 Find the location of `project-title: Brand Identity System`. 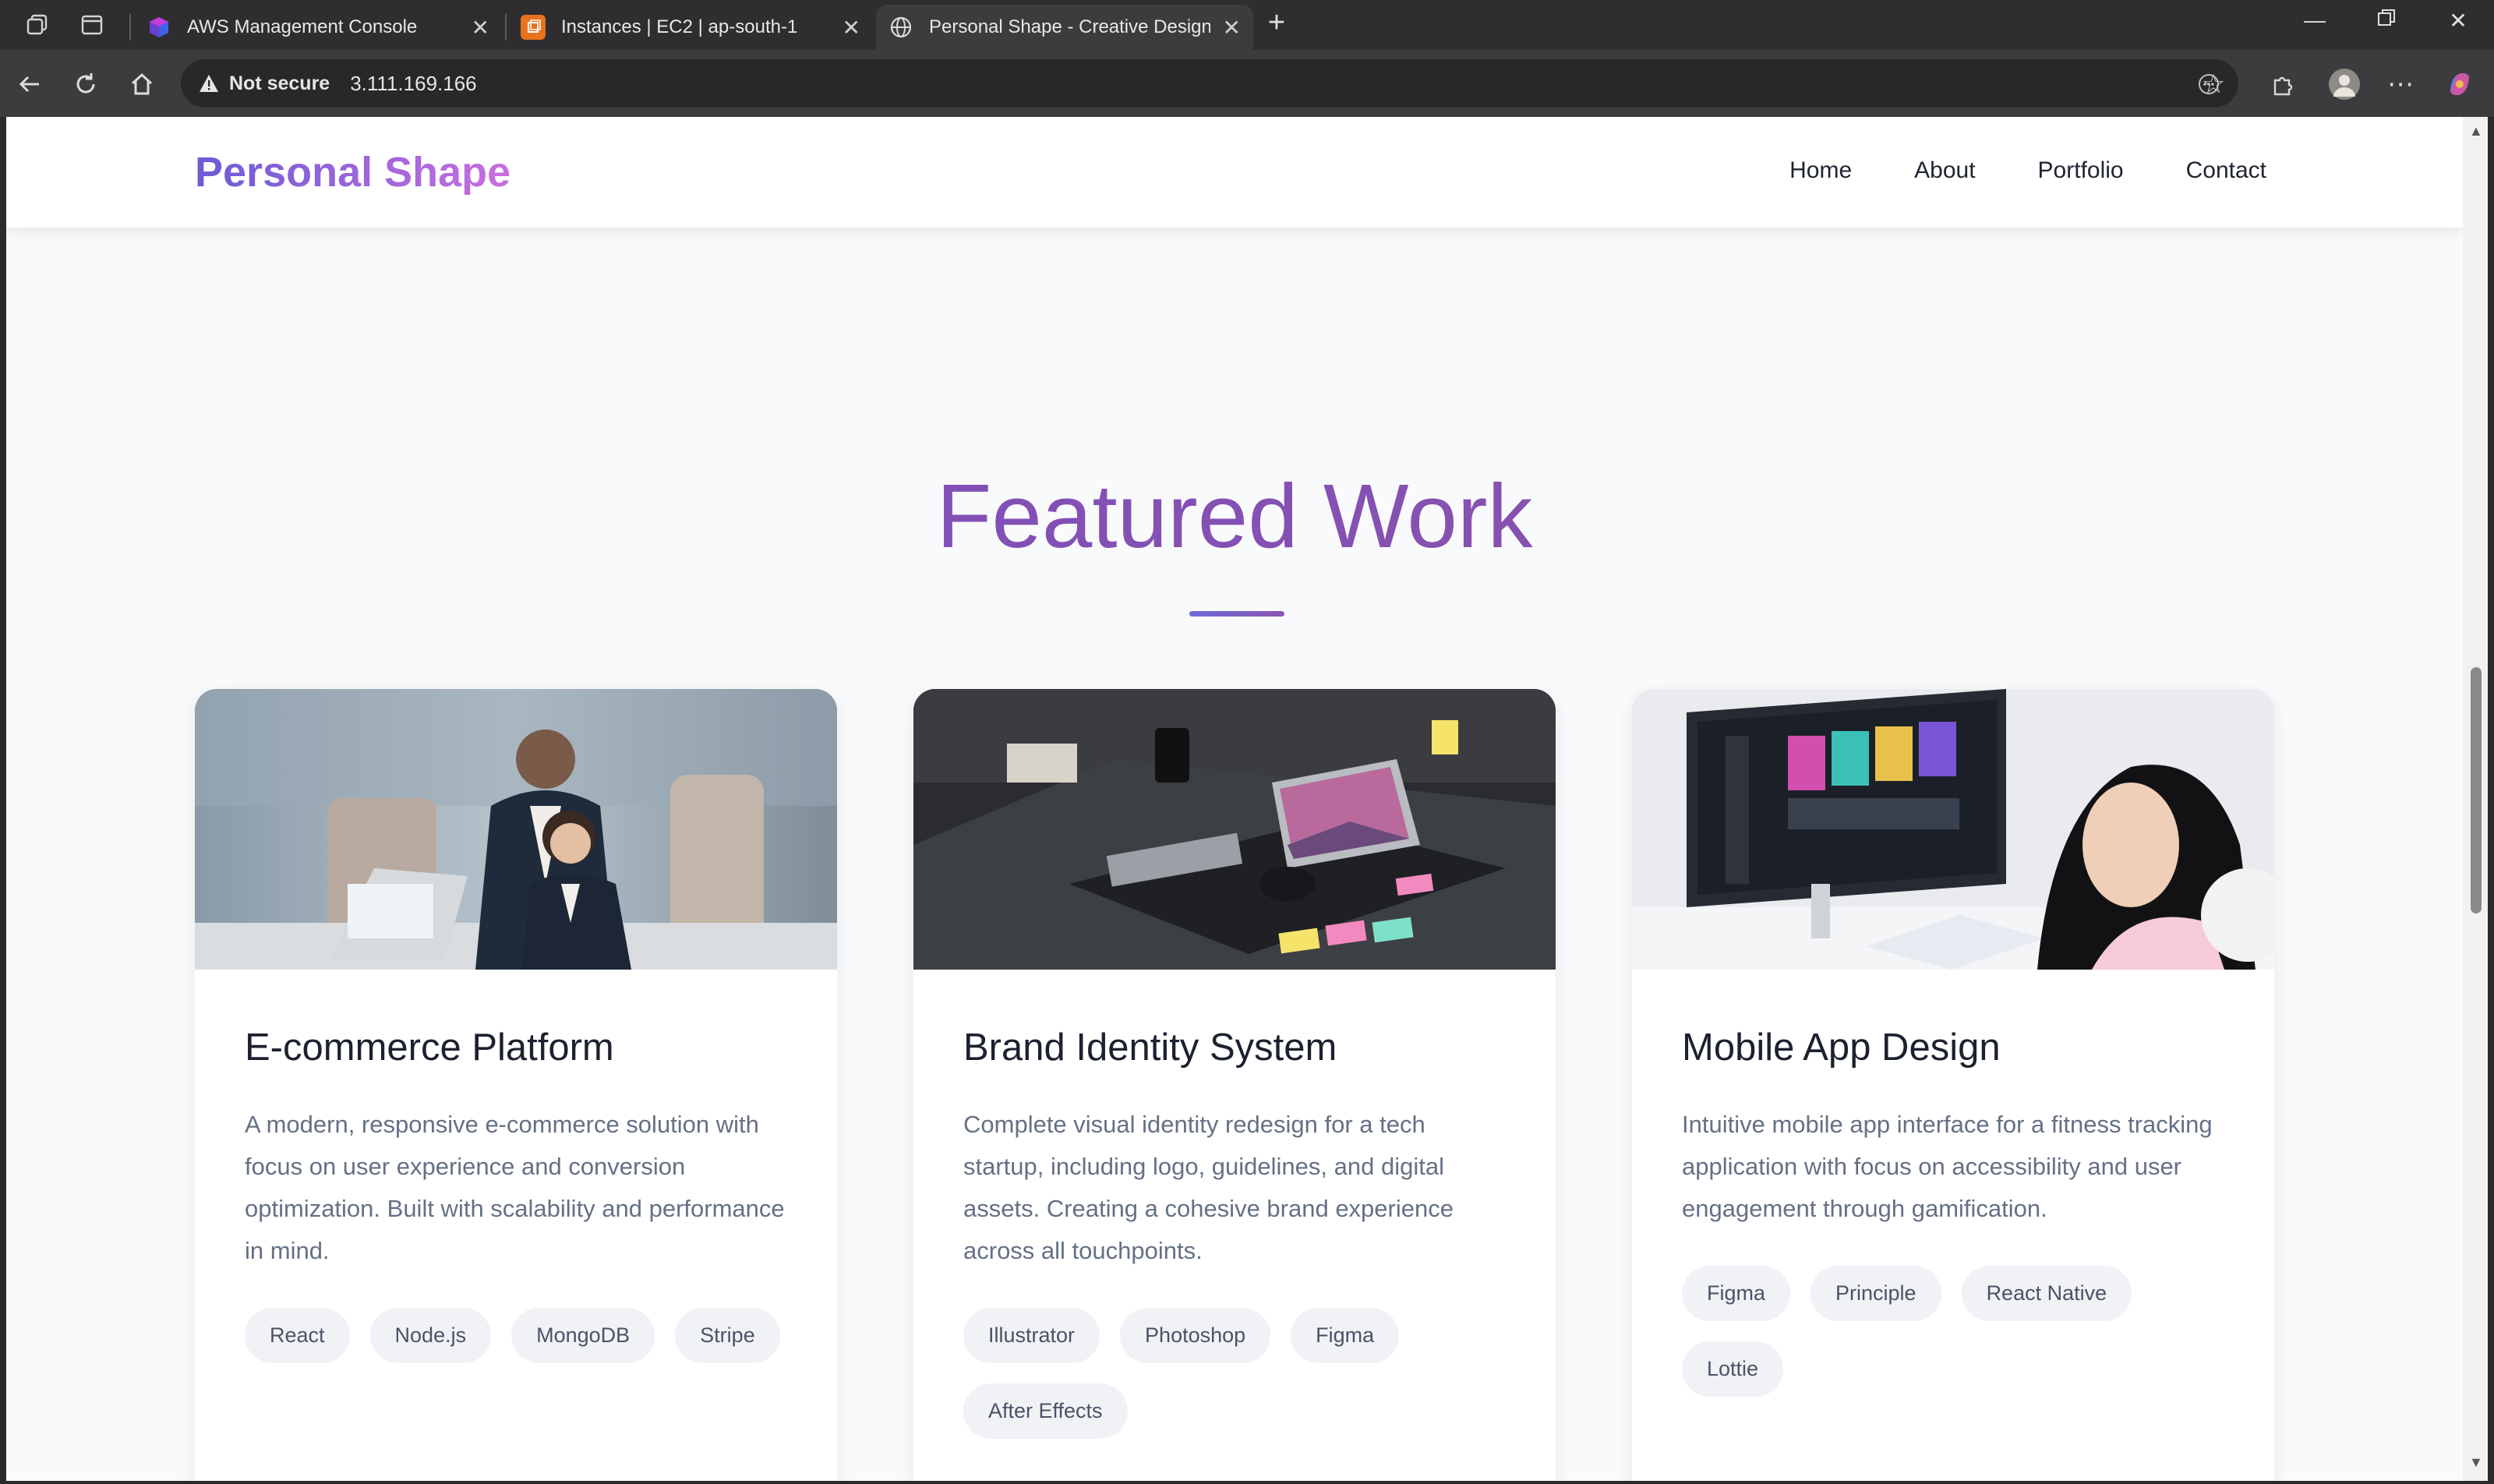

project-title: Brand Identity System is located at coordinates (1150, 1047).